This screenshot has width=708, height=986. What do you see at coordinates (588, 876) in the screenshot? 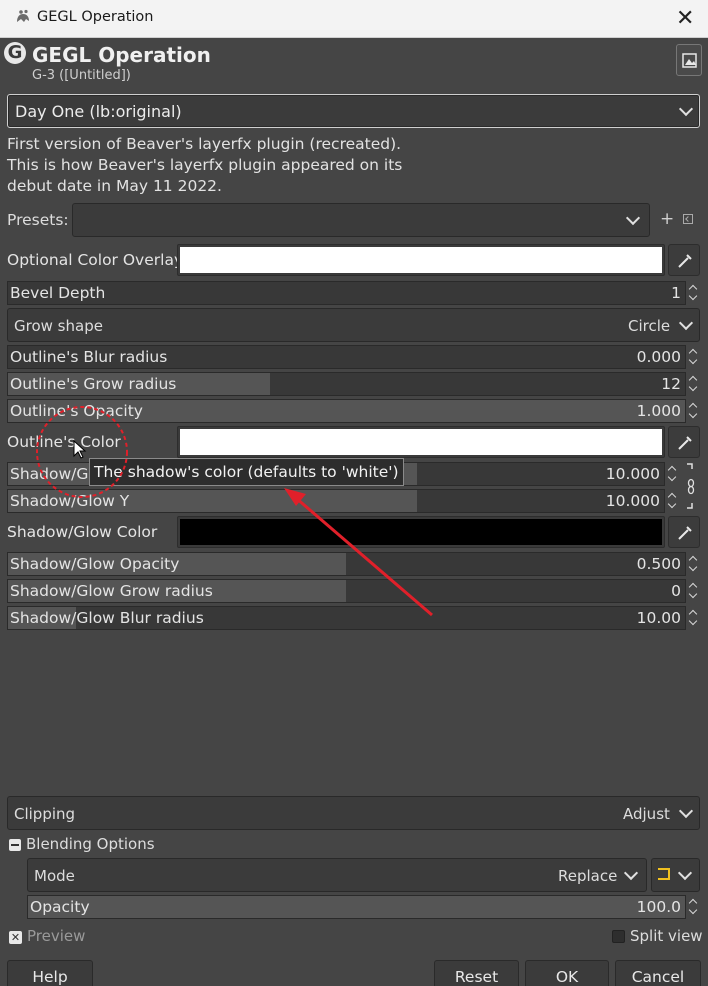
I see `blend-mode-value: Replace` at bounding box center [588, 876].